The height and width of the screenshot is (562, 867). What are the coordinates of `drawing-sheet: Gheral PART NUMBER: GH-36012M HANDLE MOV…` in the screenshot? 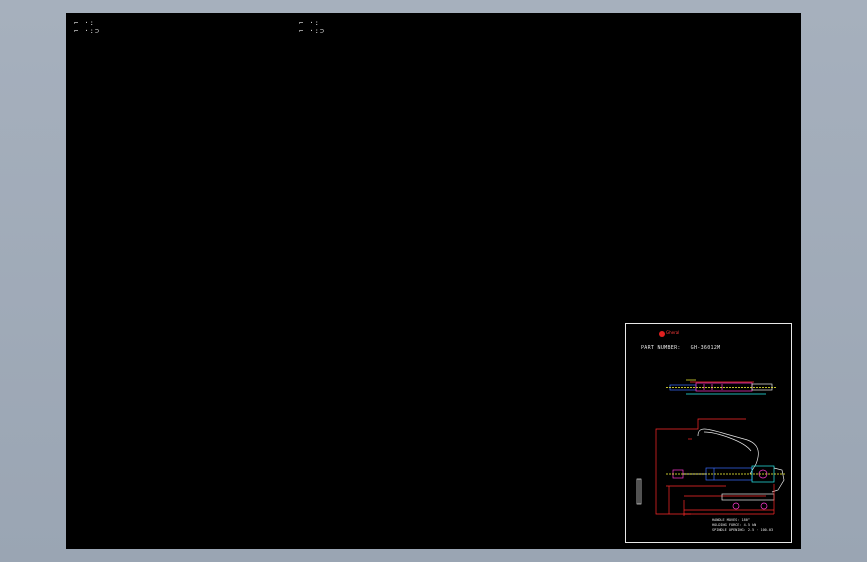 It's located at (708, 433).